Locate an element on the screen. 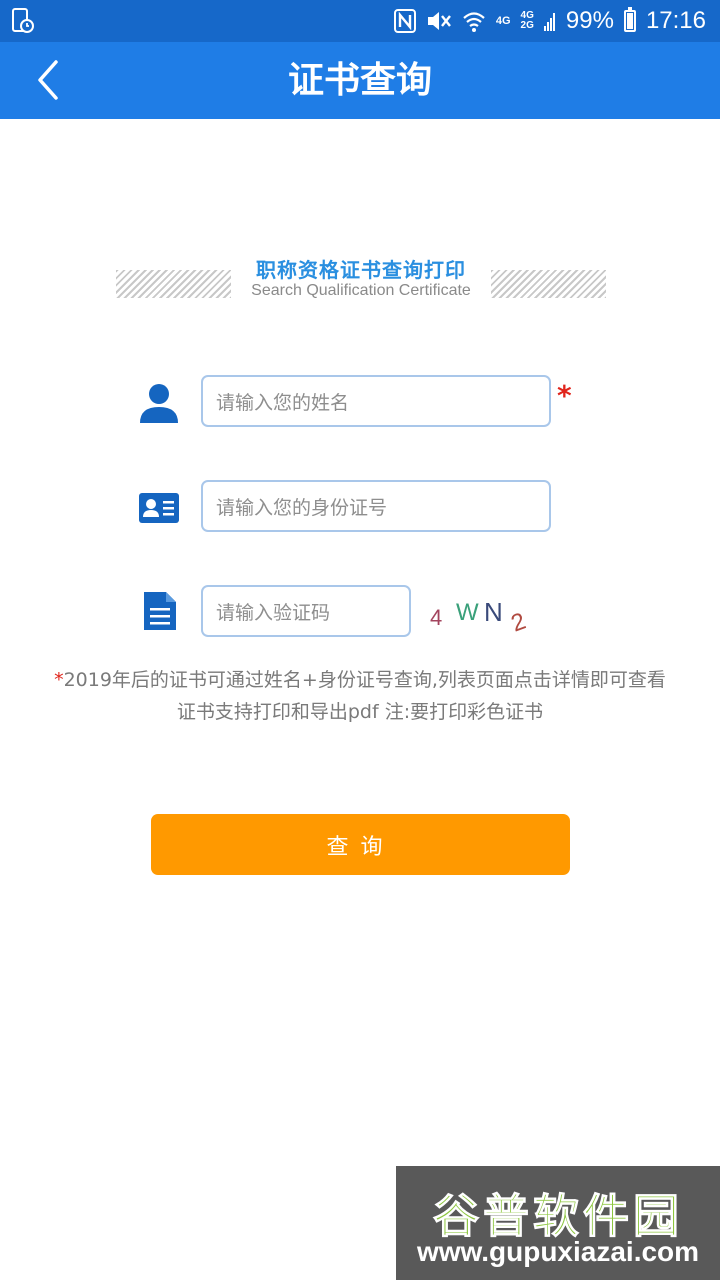 Image resolution: width=720 pixels, height=1280 pixels. note-line-1: *2019年后的证书可通过姓名+身份证号查询,列表页面点击详情即可查看 is located at coordinates (360, 680).